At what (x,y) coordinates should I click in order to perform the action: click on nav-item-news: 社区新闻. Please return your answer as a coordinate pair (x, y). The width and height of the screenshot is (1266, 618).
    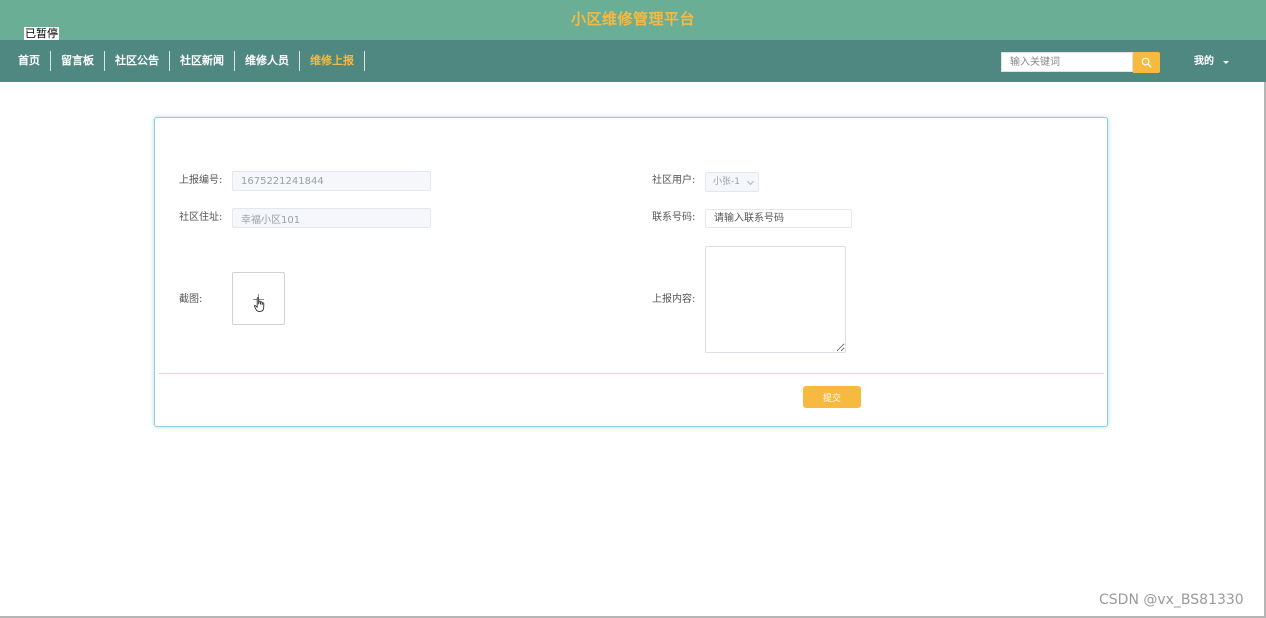
    Looking at the image, I should click on (202, 61).